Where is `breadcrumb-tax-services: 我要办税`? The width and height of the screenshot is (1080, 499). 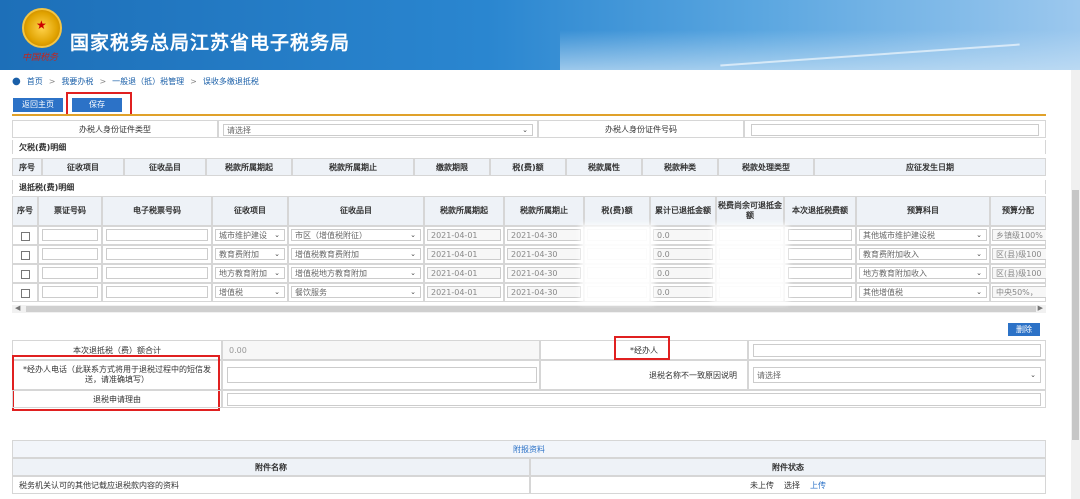 breadcrumb-tax-services: 我要办税 is located at coordinates (77, 81).